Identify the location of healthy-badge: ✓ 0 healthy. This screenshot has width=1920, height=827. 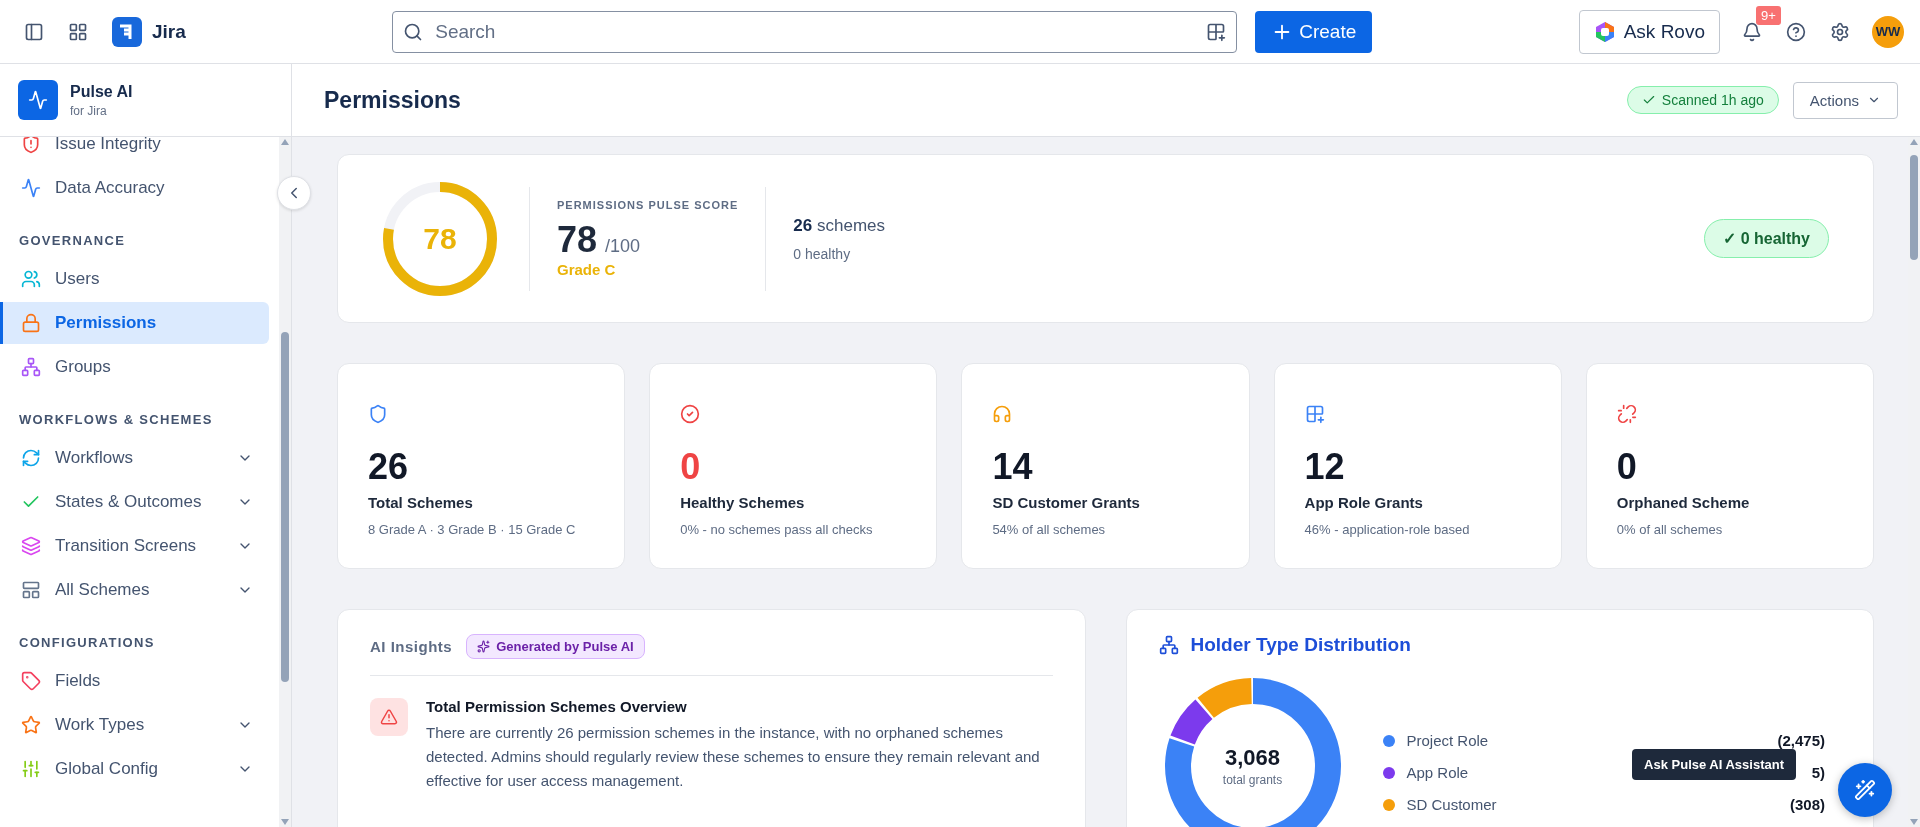
(1766, 238).